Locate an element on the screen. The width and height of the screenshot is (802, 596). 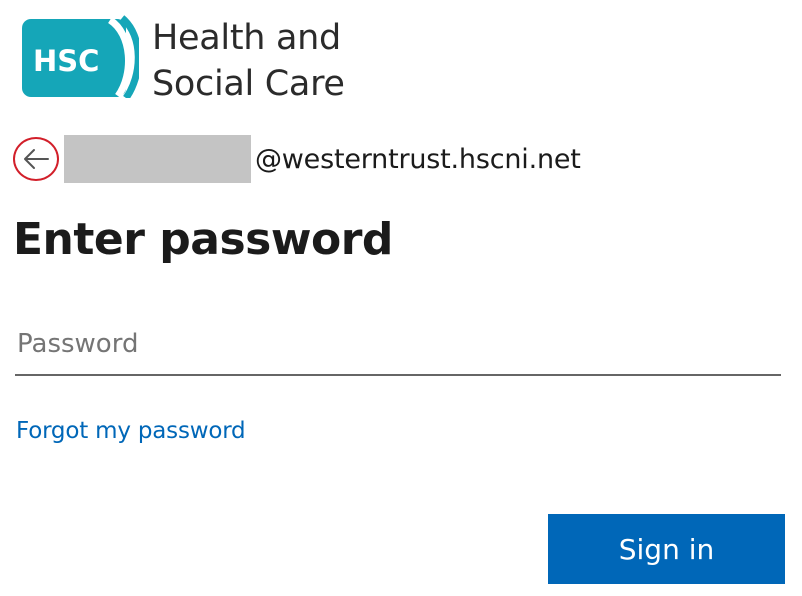
back-button is located at coordinates (38, 159).